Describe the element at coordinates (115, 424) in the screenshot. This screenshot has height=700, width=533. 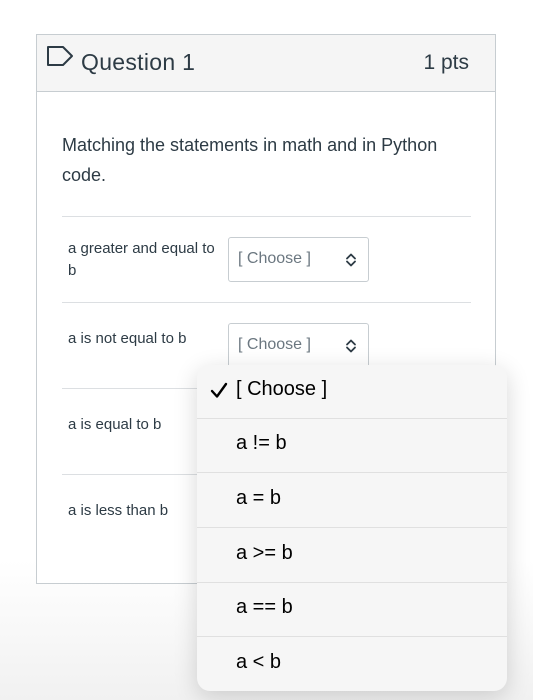
I see `row-label: a is equal to b` at that location.